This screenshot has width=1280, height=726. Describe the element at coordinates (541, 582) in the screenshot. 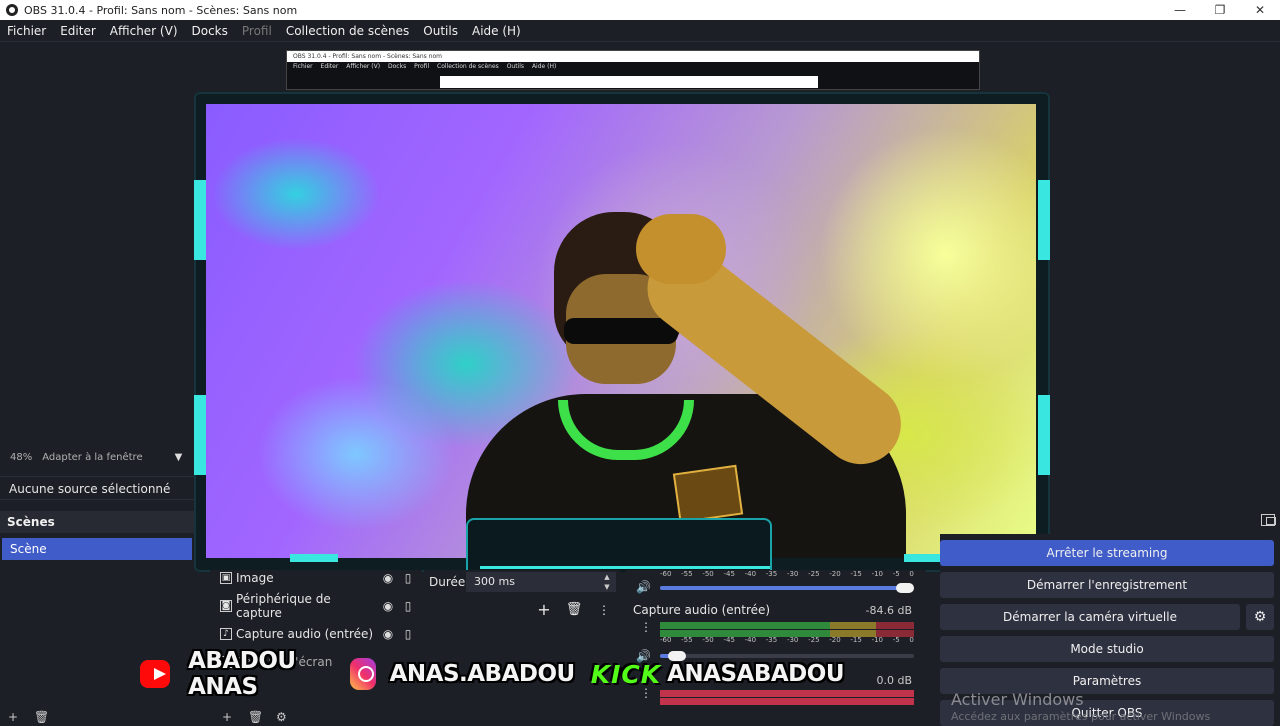

I see `duration-input: 300 ms` at that location.